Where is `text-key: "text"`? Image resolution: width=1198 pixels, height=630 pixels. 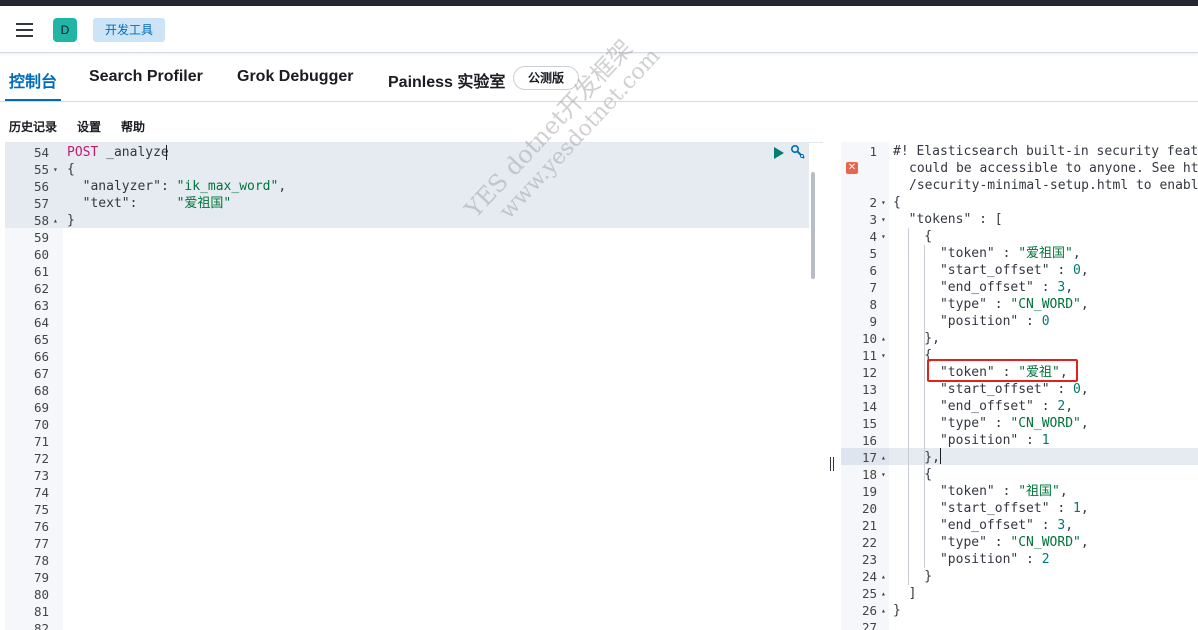
text-key: "text" is located at coordinates (106, 203).